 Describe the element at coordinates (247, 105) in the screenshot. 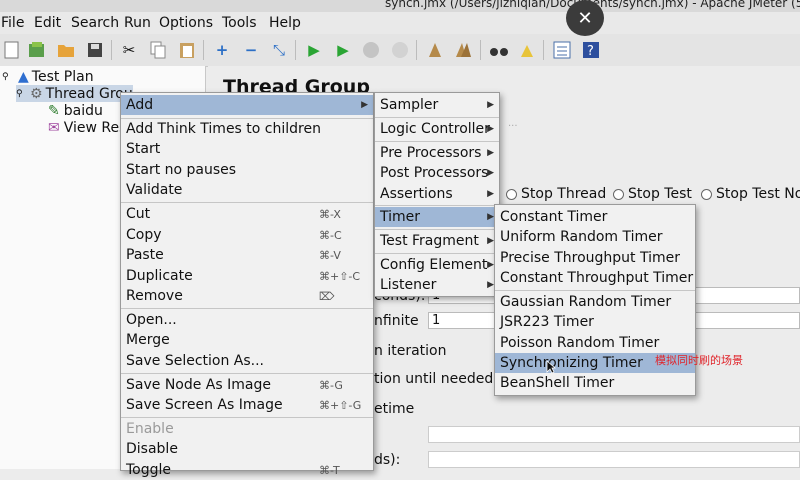

I see `menu-item-add: Add ▶` at that location.